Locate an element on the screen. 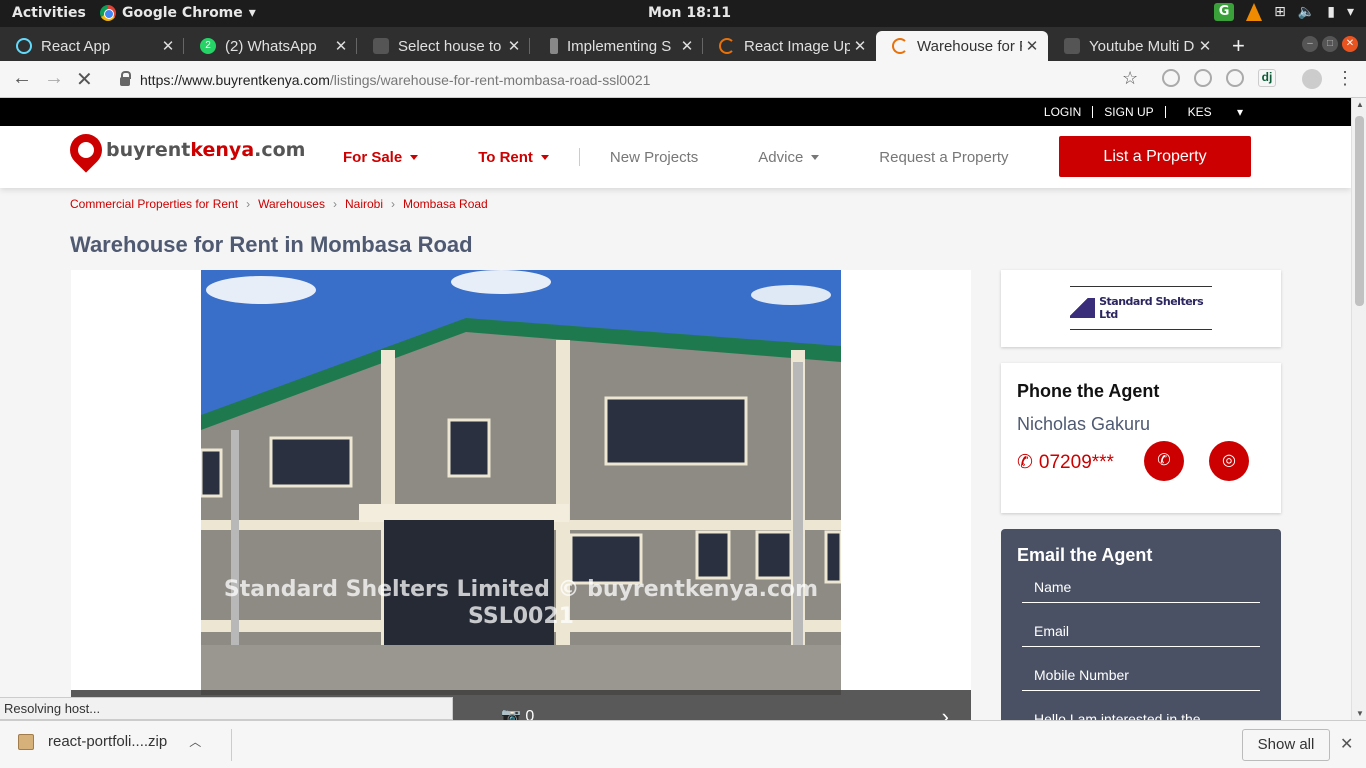  tab-react-image-upload: React Image Up ✕ is located at coordinates (789, 46).